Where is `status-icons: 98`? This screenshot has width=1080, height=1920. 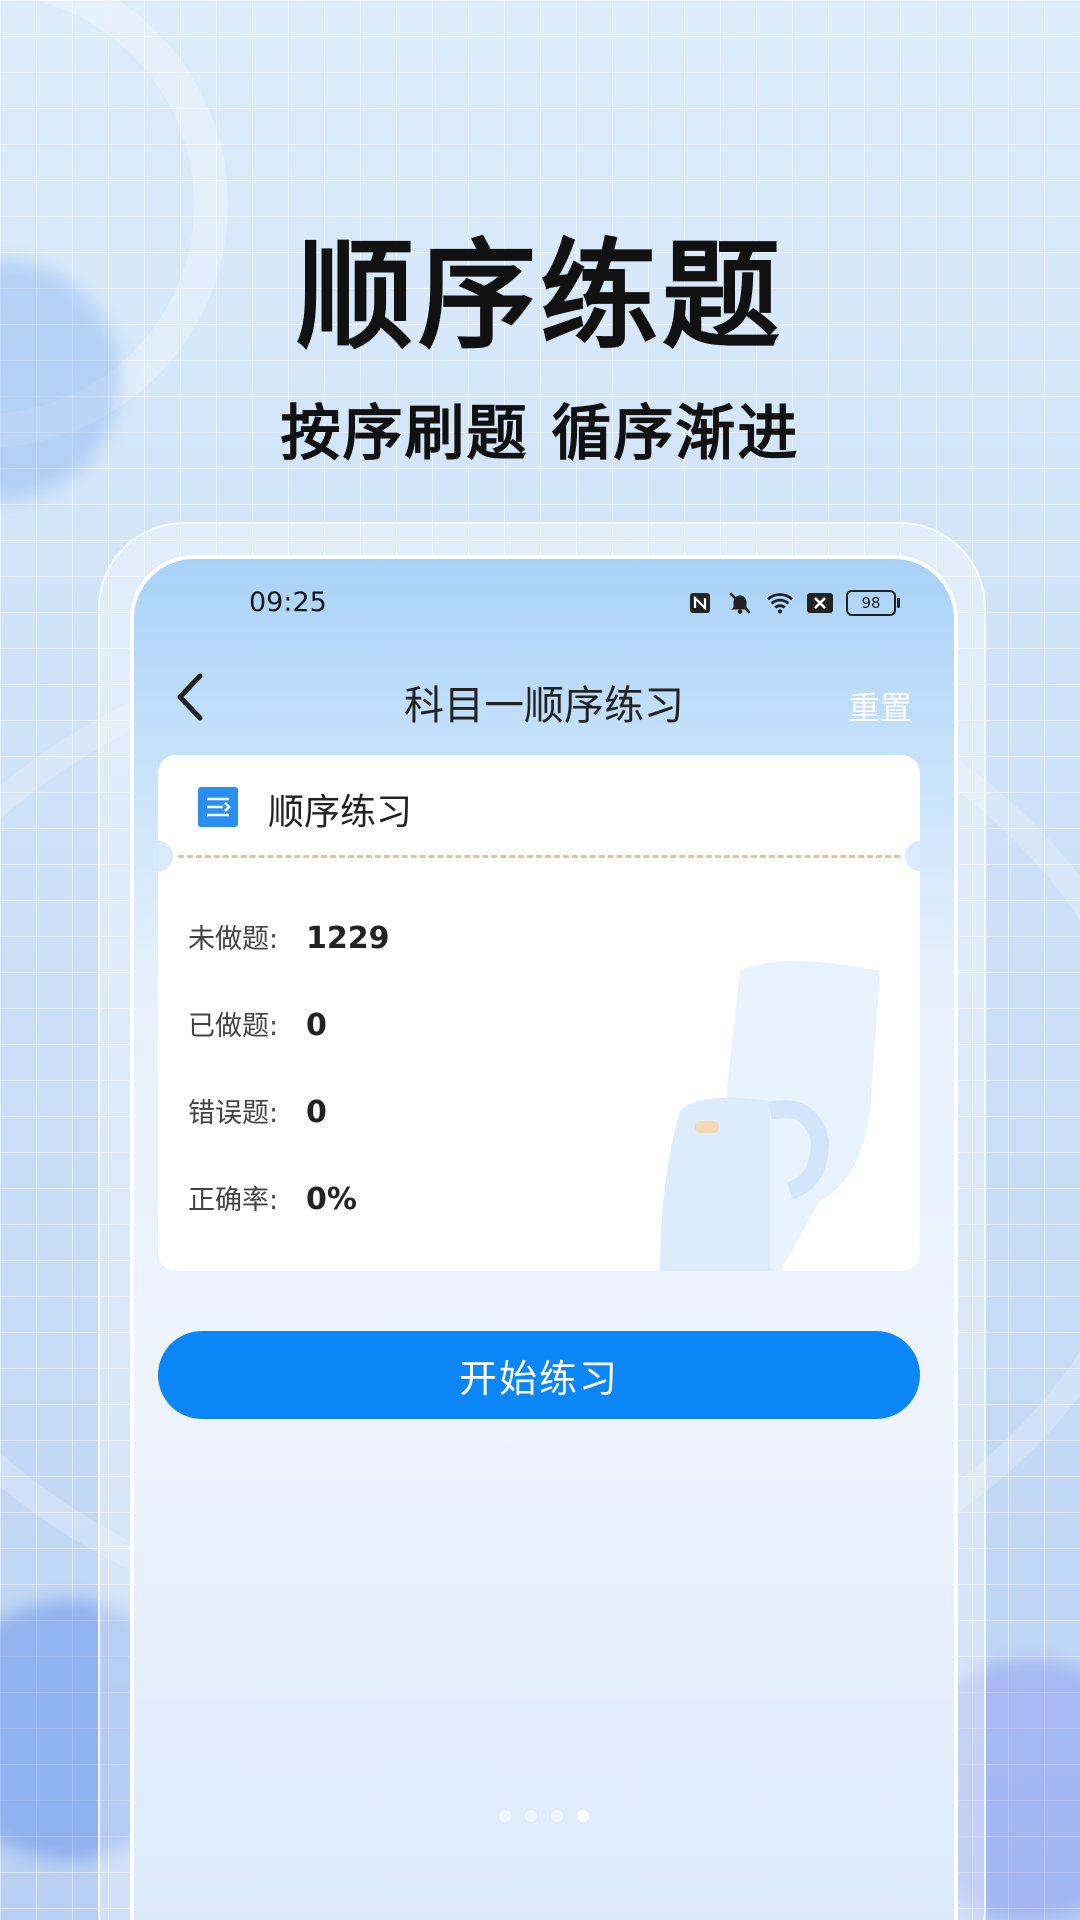
status-icons: 98 is located at coordinates (793, 603).